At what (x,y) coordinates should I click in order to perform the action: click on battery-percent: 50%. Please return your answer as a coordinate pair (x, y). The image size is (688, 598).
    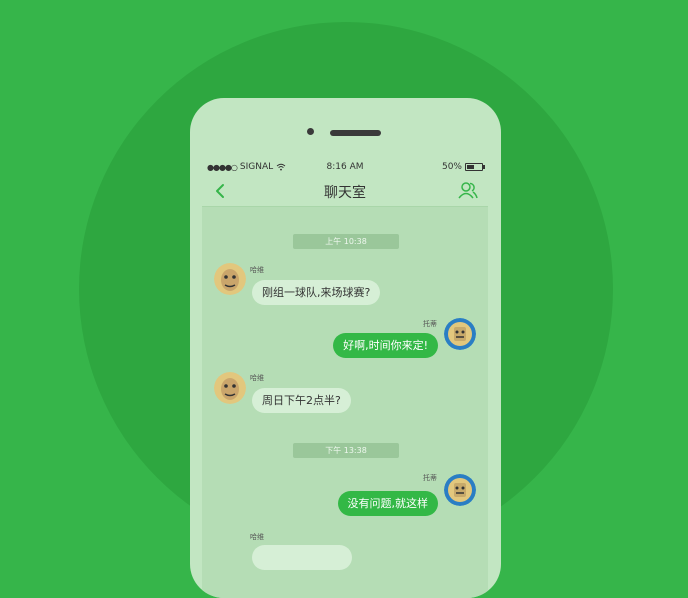
    Looking at the image, I should click on (451, 167).